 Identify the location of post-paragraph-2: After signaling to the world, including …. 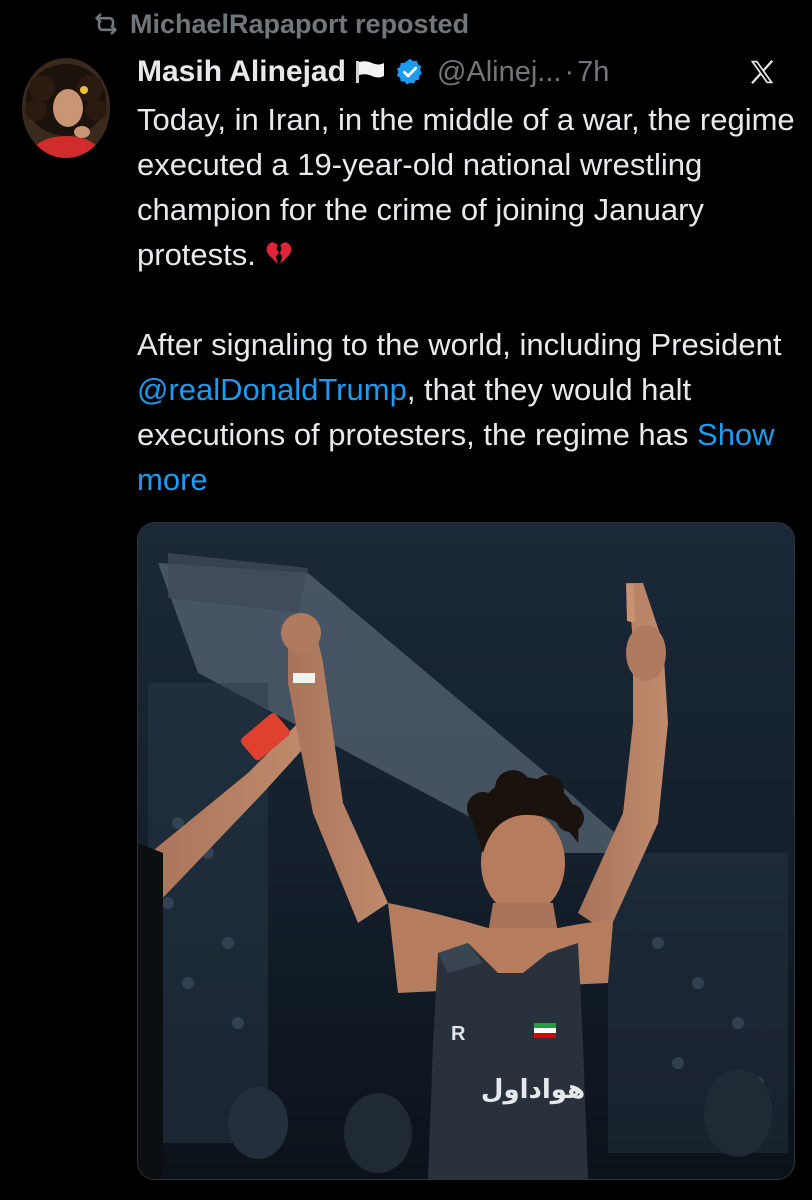
(459, 412).